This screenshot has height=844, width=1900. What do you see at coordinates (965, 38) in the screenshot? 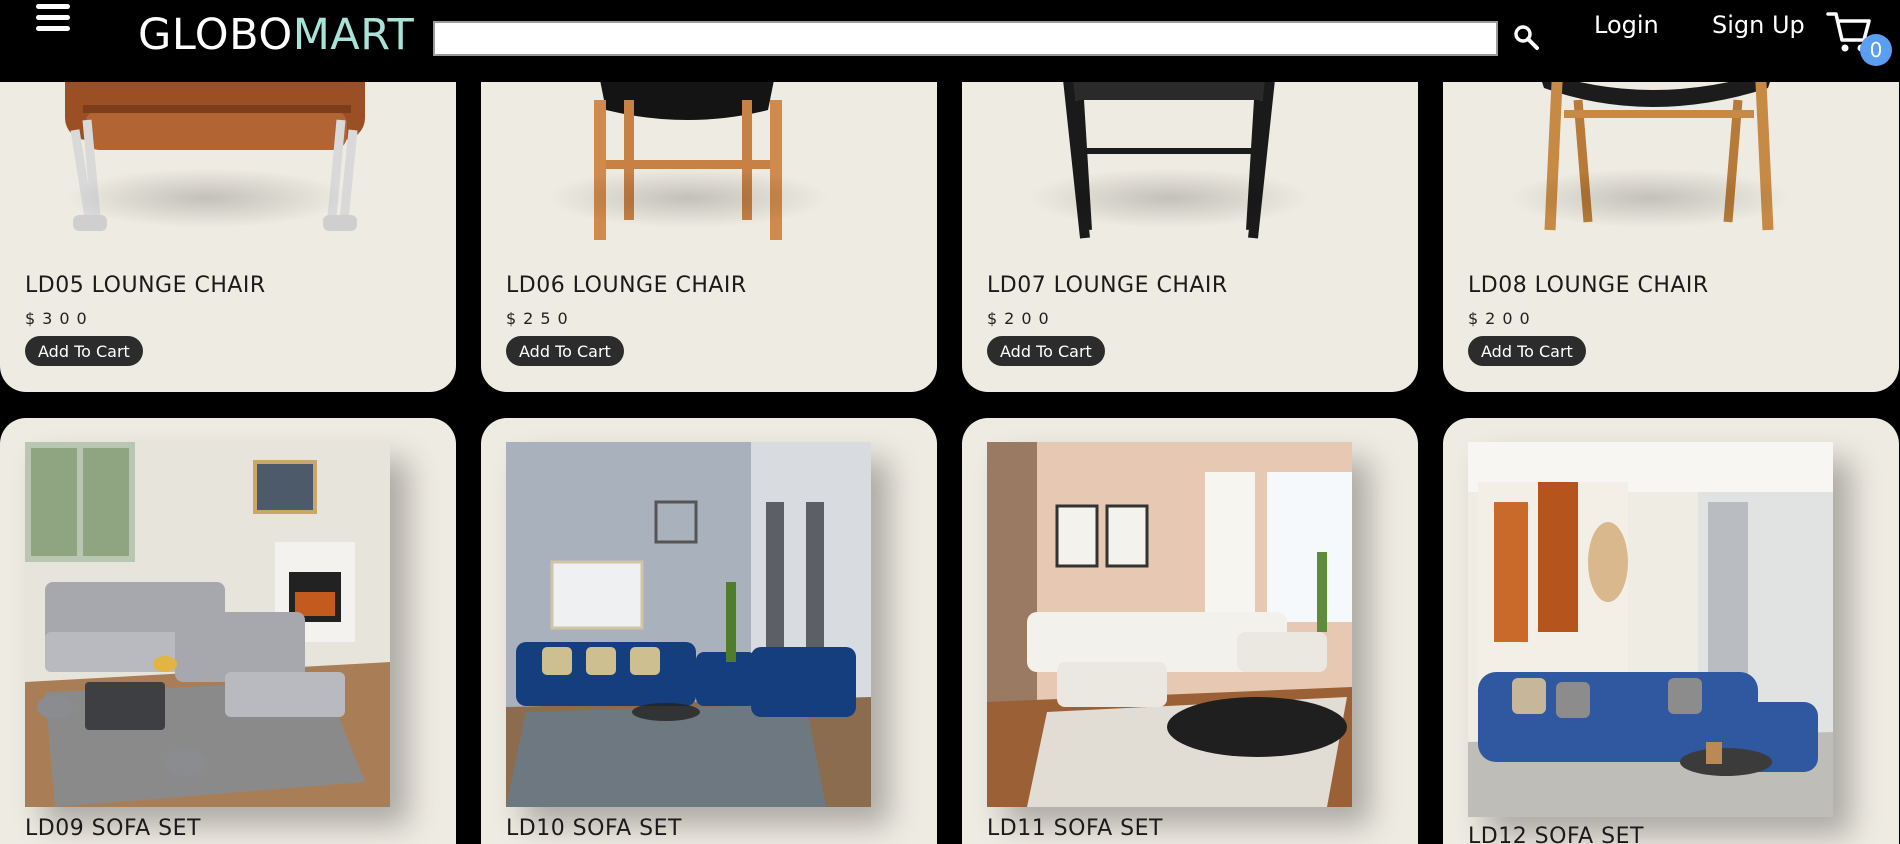
I see `search-input` at bounding box center [965, 38].